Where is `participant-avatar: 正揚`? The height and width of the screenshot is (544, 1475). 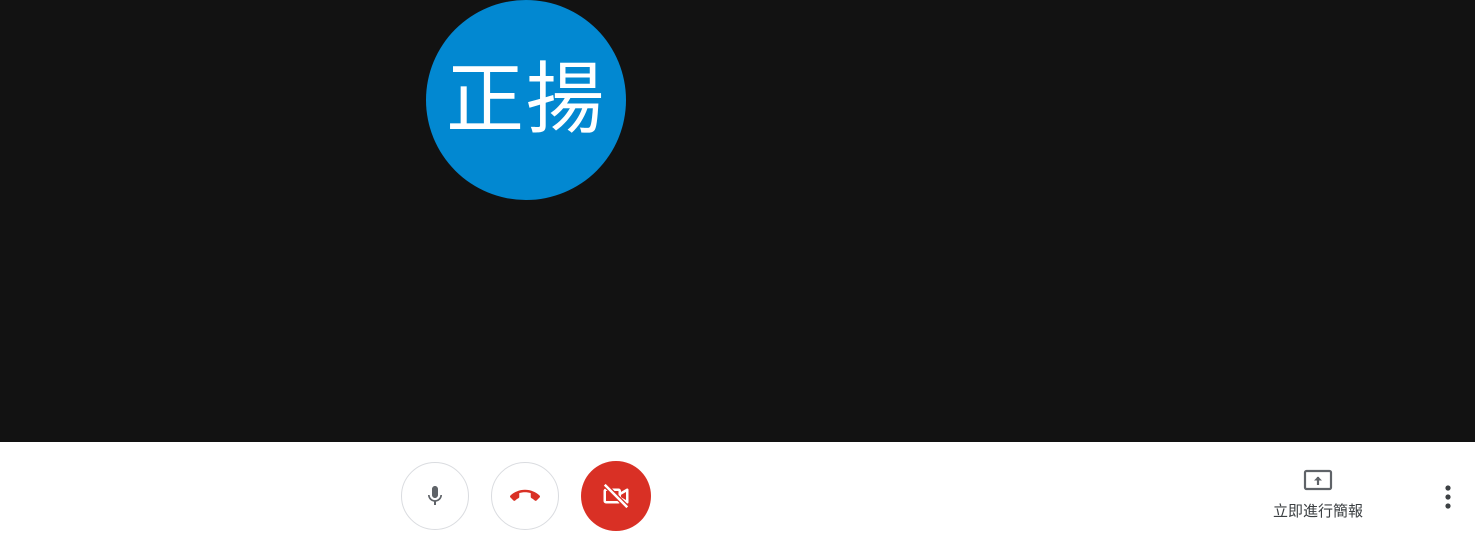 participant-avatar: 正揚 is located at coordinates (526, 100).